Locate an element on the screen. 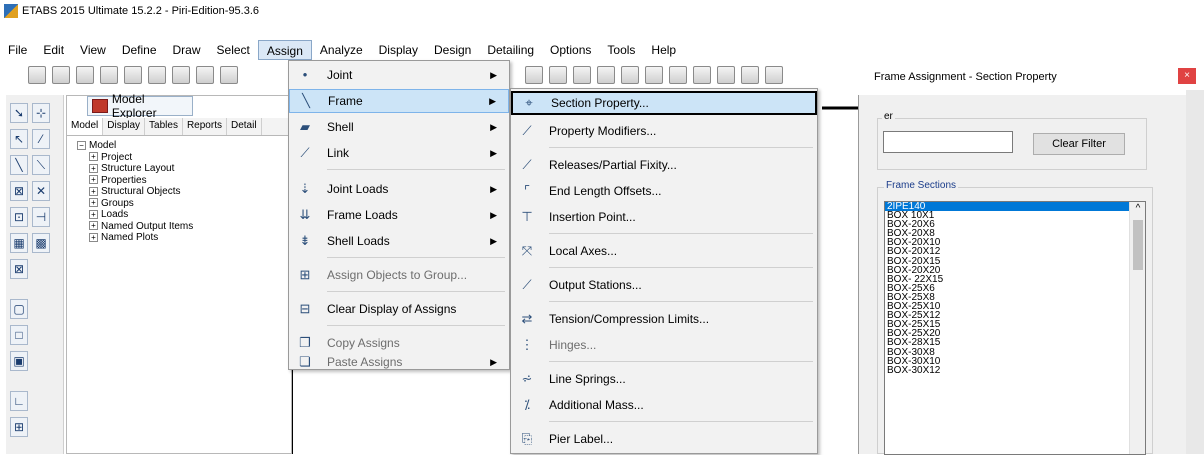 Image resolution: width=1204 pixels, height=455 pixels. open-icon is located at coordinates (61, 75).